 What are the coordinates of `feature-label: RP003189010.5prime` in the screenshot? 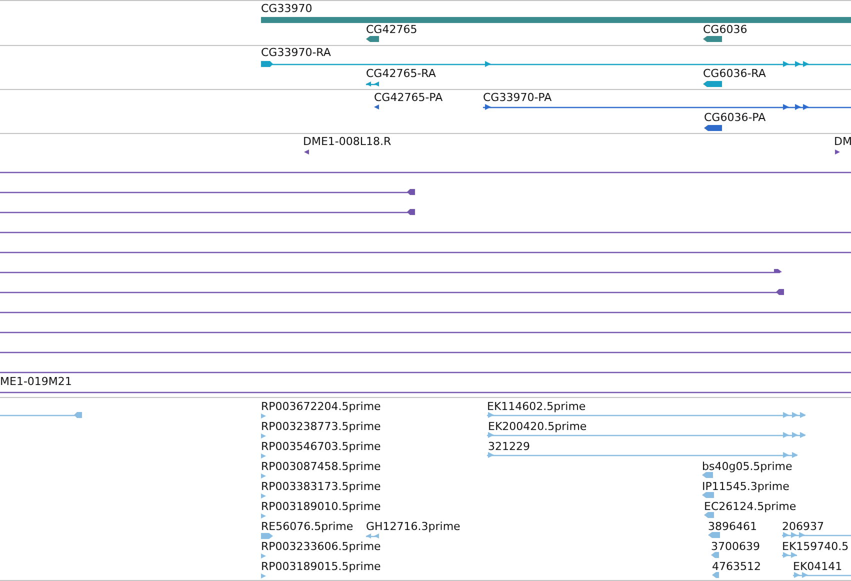 It's located at (321, 506).